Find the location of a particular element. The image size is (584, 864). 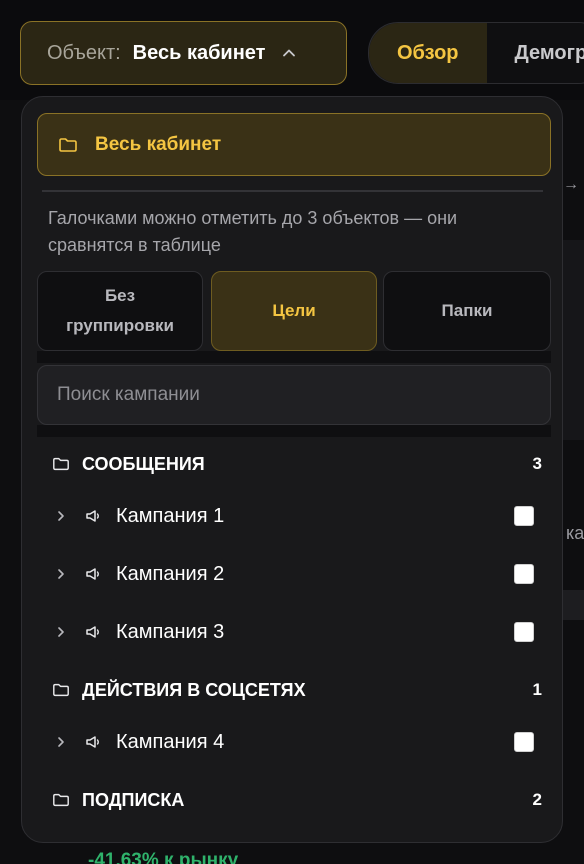

grouping-folders-label: Папки is located at coordinates (467, 310).